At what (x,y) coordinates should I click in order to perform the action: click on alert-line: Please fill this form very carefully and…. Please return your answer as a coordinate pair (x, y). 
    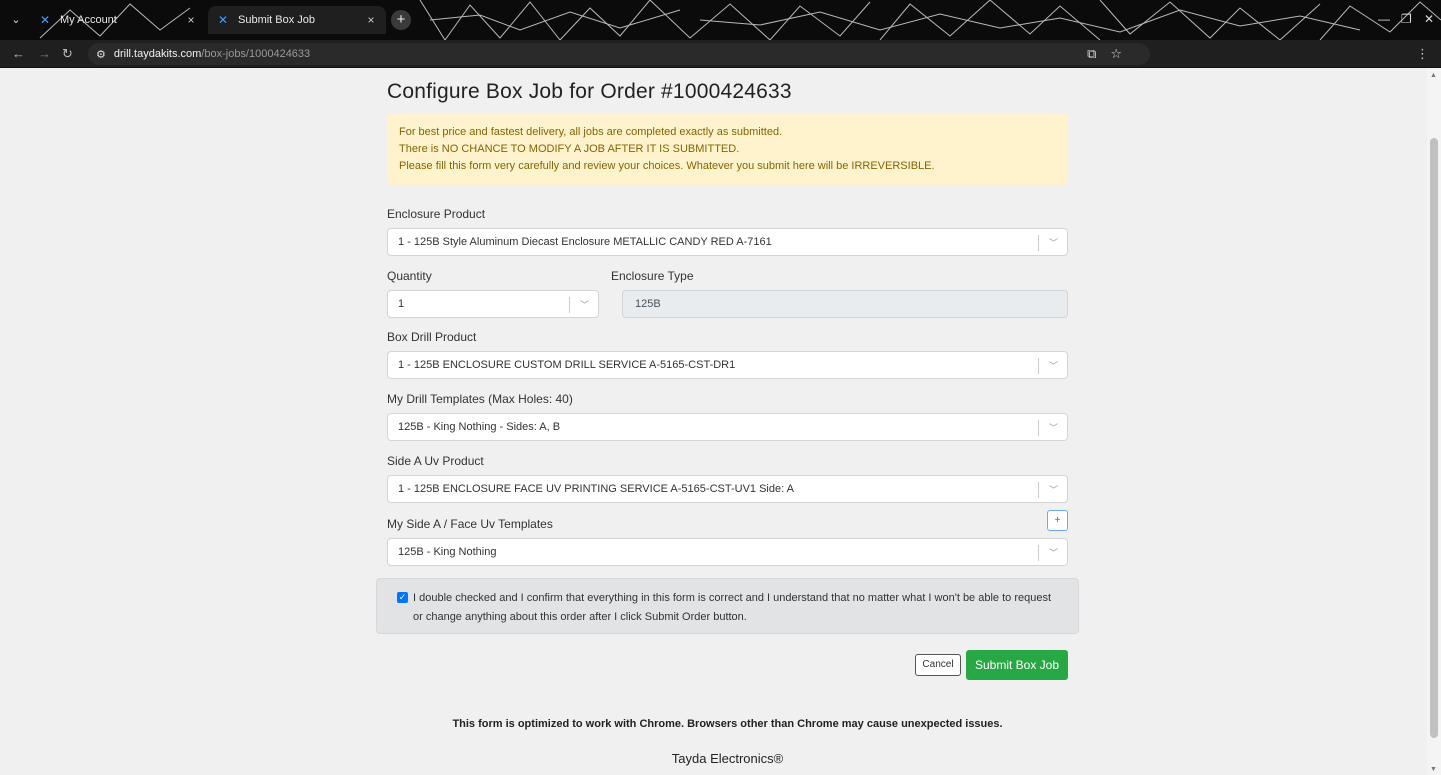
    Looking at the image, I should click on (667, 166).